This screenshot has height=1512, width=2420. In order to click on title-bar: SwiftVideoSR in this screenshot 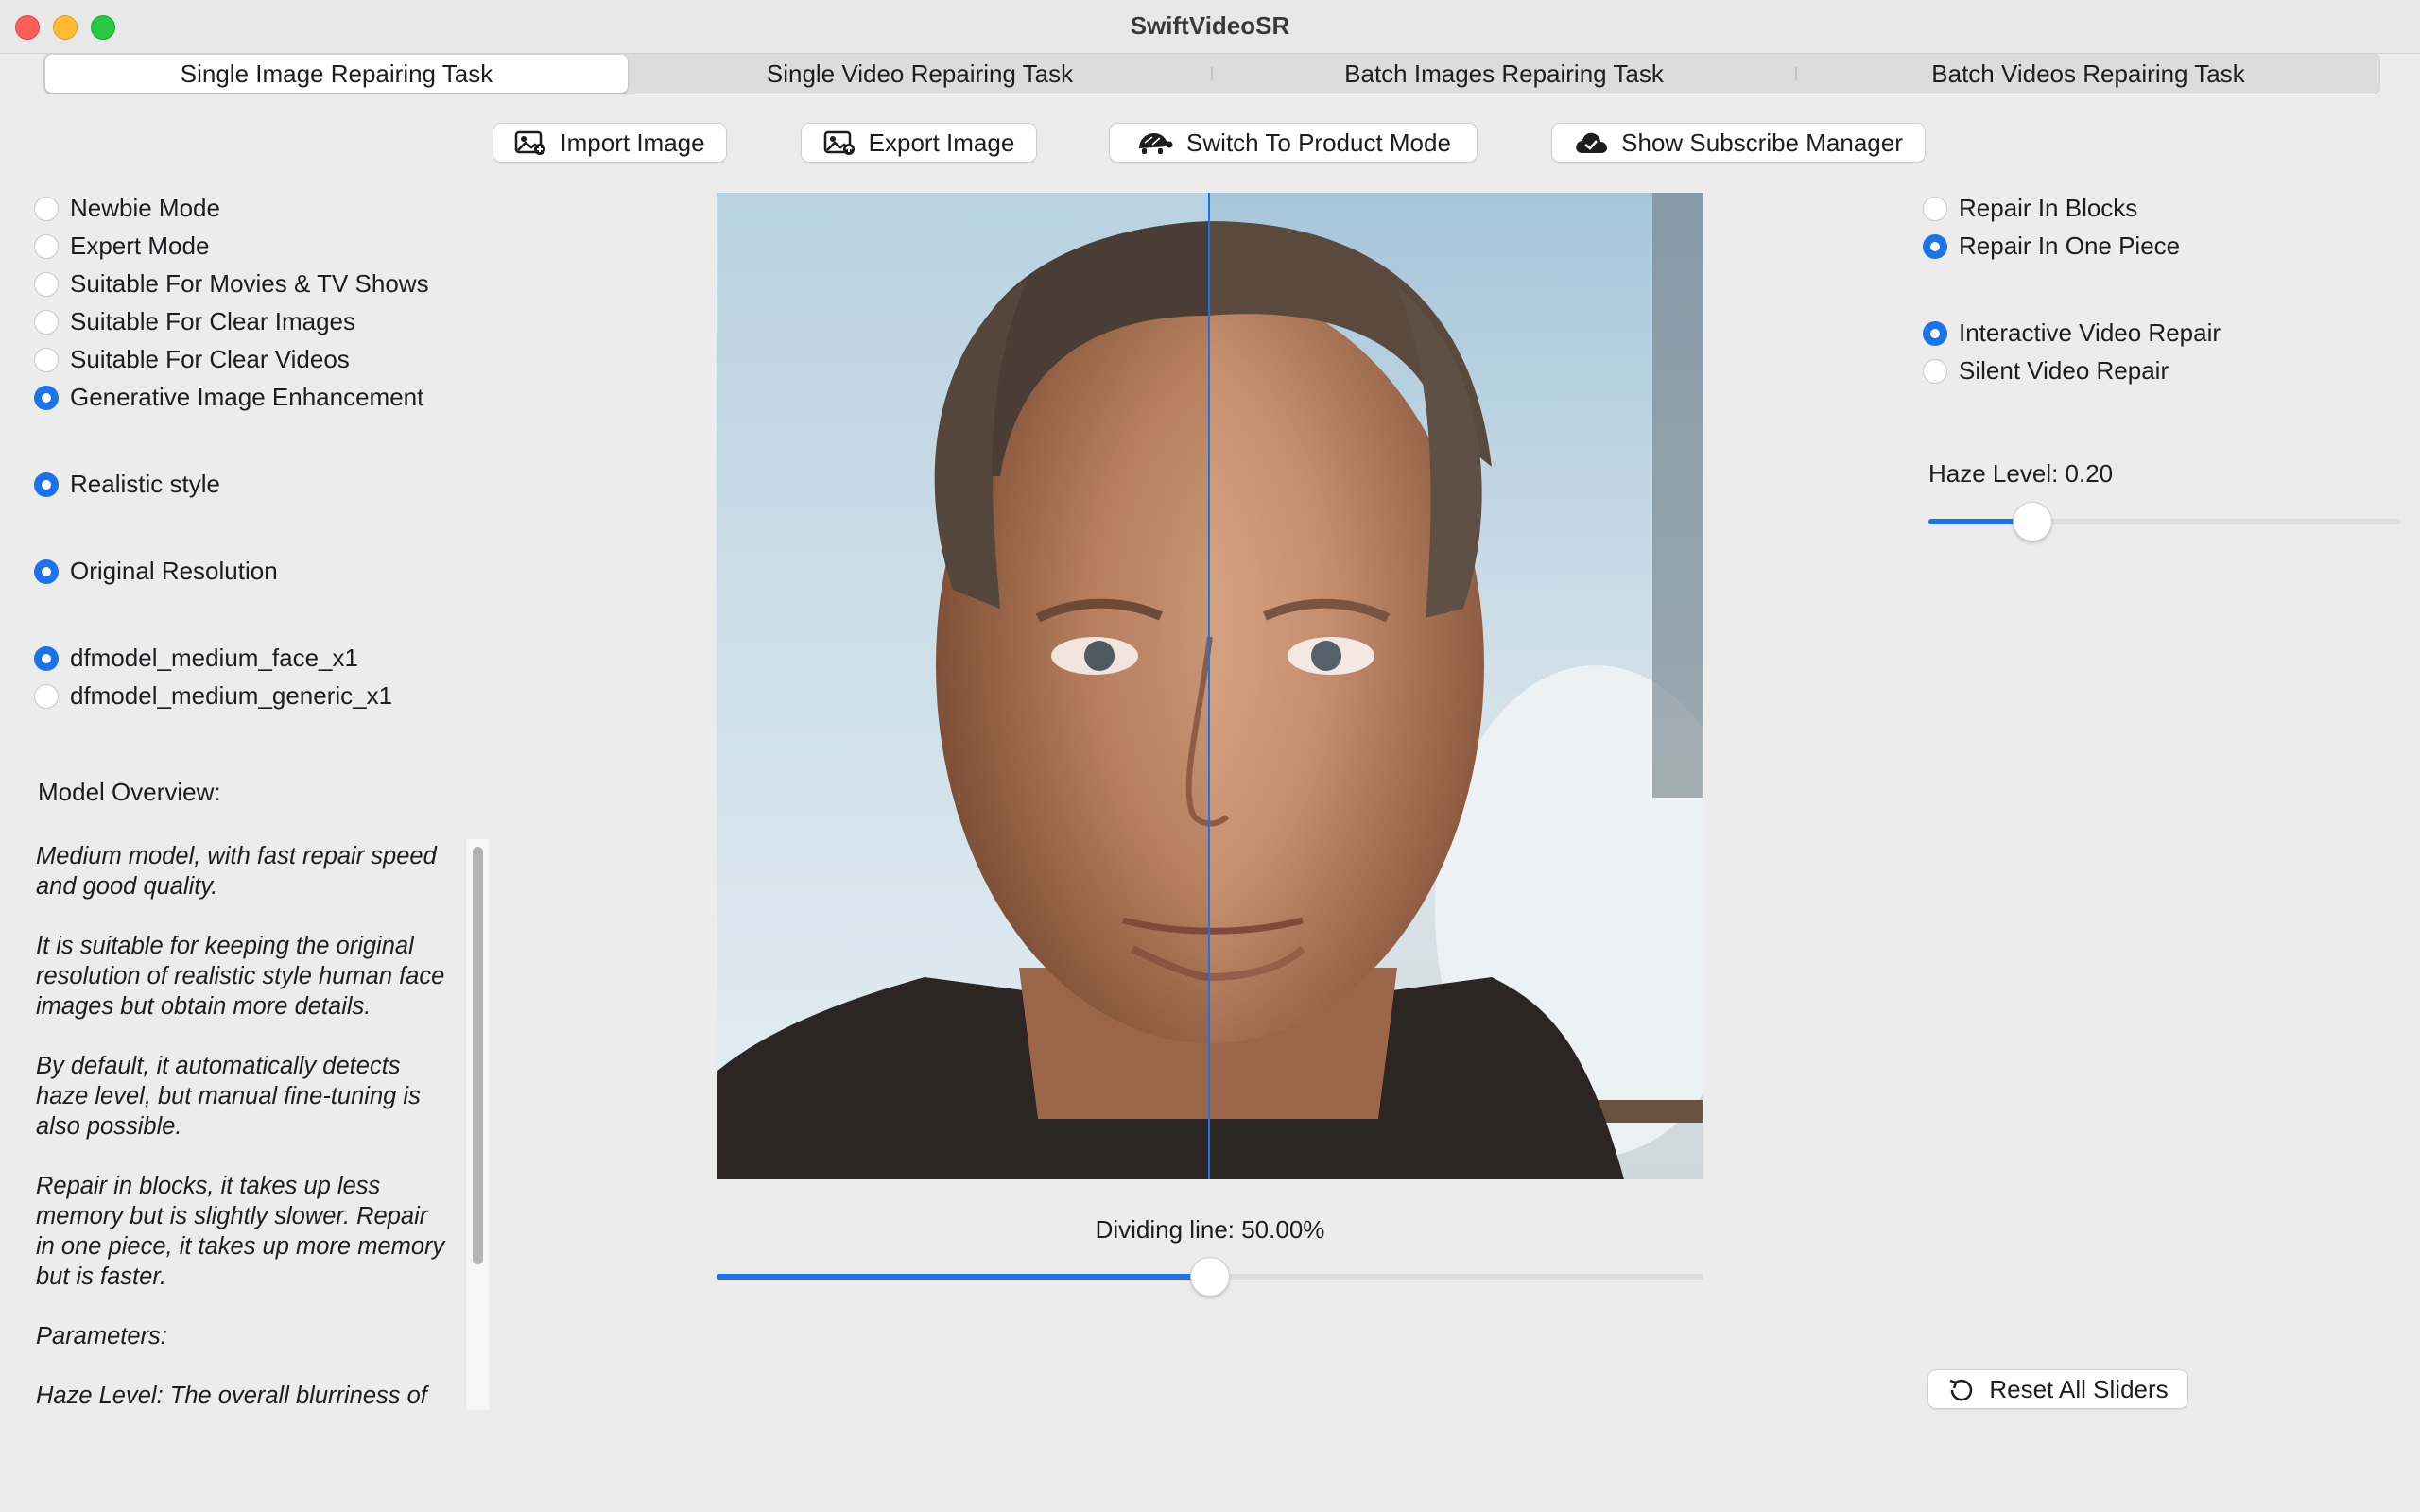, I will do `click(1210, 27)`.